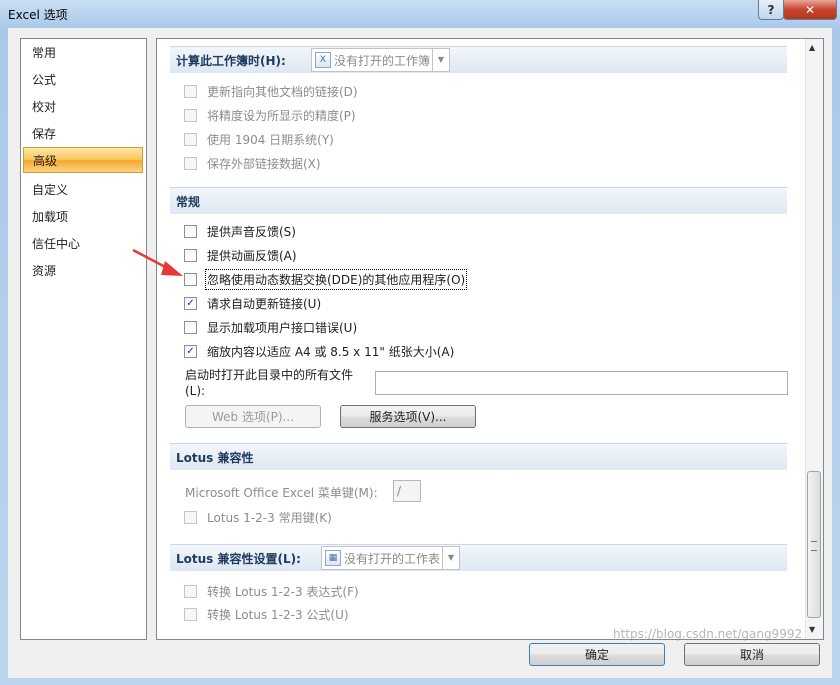  I want to click on lotus-section-title: Lotus 兼容性, so click(215, 458).